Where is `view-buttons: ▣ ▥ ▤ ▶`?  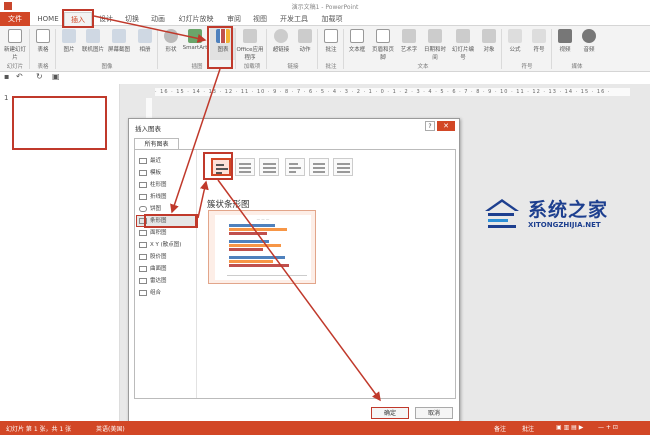
view-buttons: ▣ ▥ ▤ ▶ is located at coordinates (569, 427).